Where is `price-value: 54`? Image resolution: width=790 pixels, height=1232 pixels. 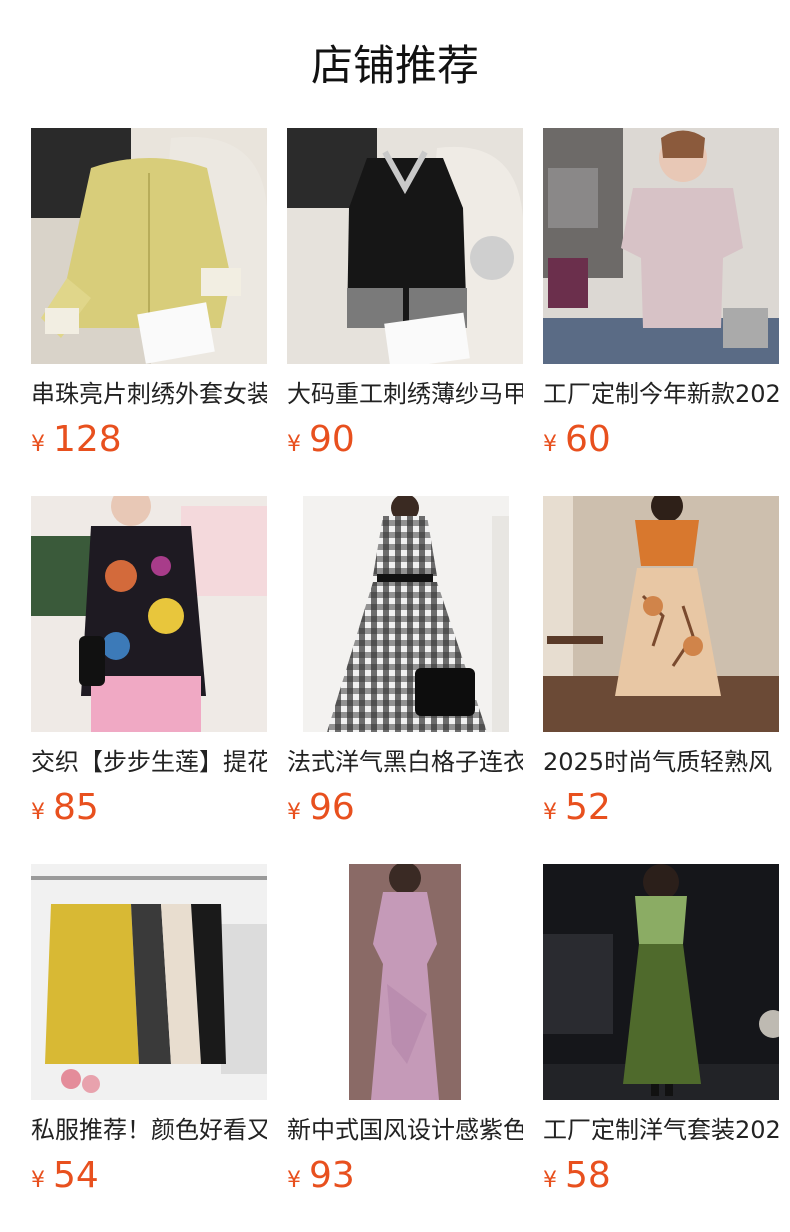
price-value: 54 is located at coordinates (76, 1175).